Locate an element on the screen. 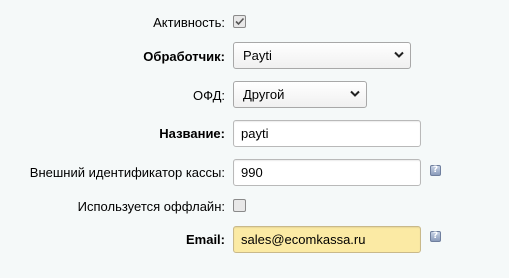 This screenshot has height=278, width=509. handler-label: Обработчик: is located at coordinates (184, 56).